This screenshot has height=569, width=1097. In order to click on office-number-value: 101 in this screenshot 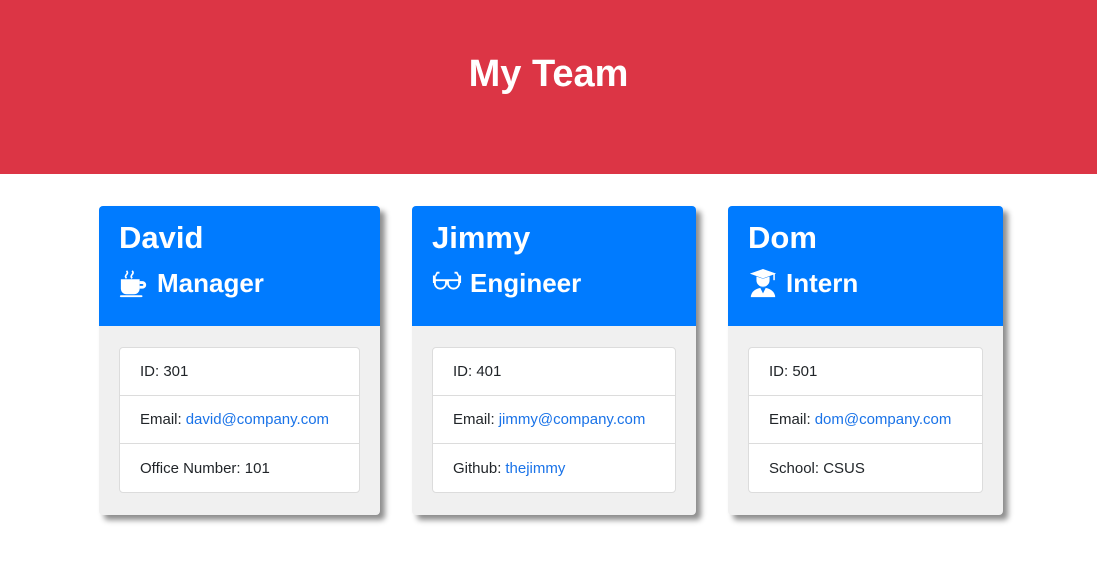, I will do `click(257, 468)`.